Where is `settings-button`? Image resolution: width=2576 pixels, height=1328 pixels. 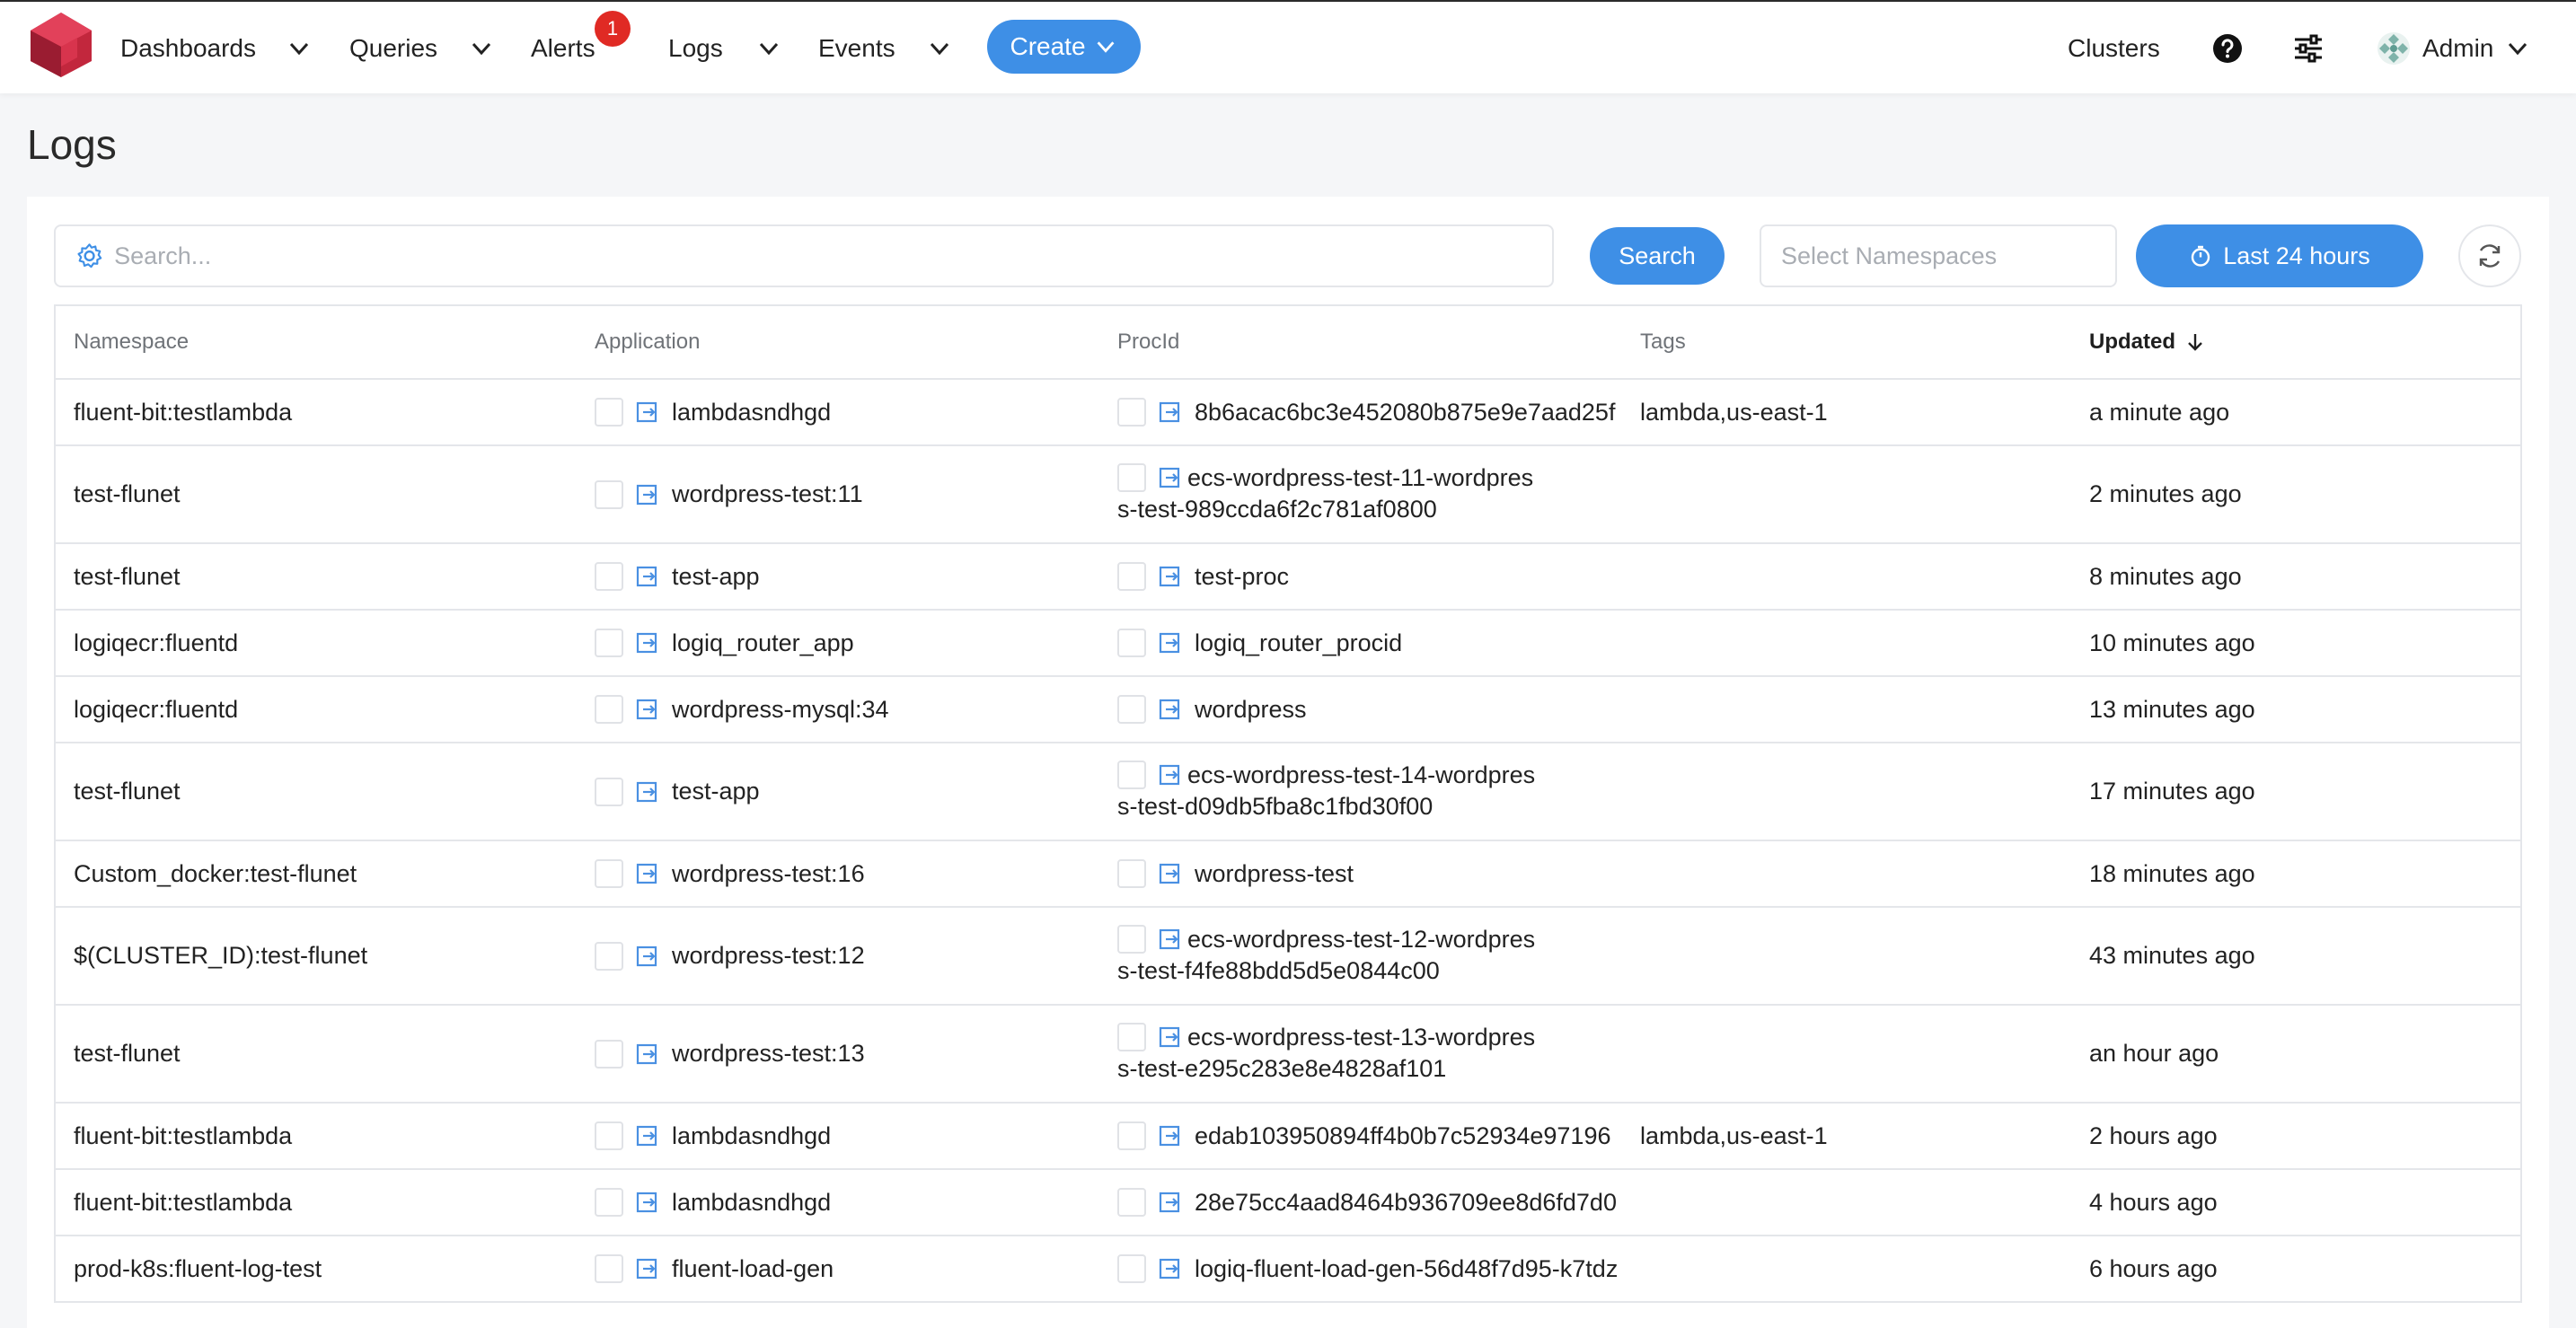 settings-button is located at coordinates (2308, 48).